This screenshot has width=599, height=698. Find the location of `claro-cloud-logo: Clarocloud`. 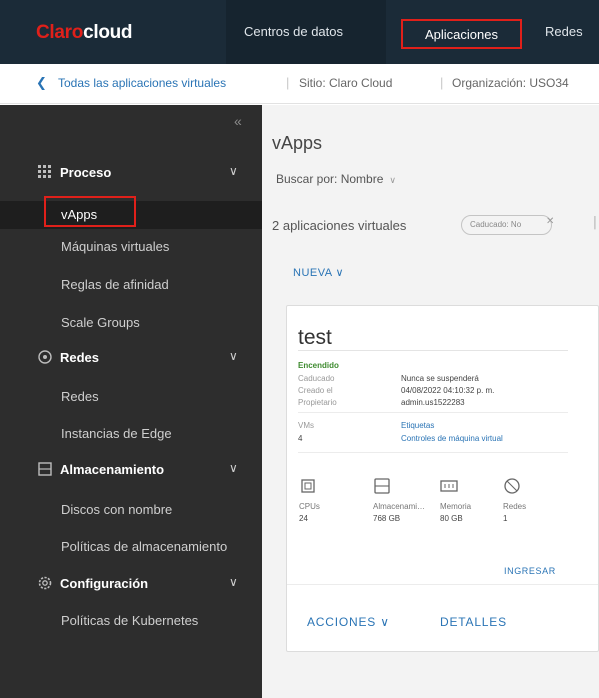

claro-cloud-logo: Clarocloud is located at coordinates (84, 33).